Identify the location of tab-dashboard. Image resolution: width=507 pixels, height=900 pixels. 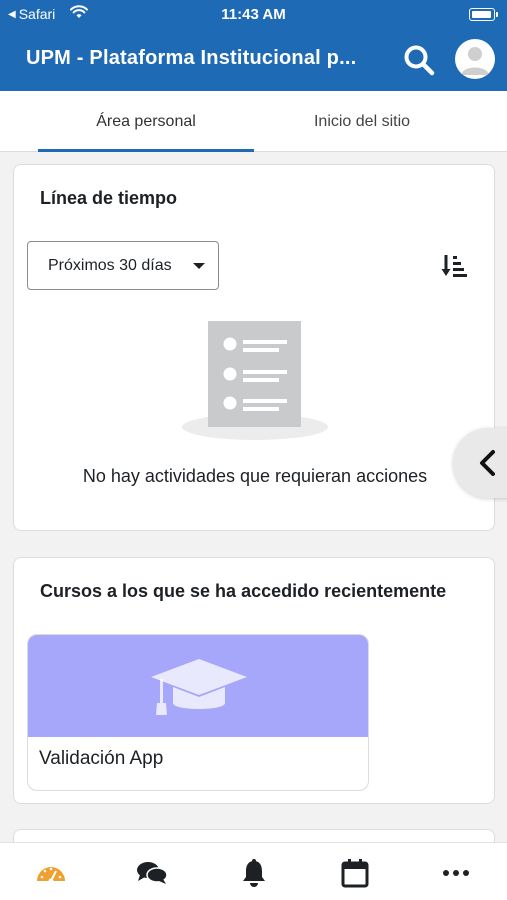
(51, 873).